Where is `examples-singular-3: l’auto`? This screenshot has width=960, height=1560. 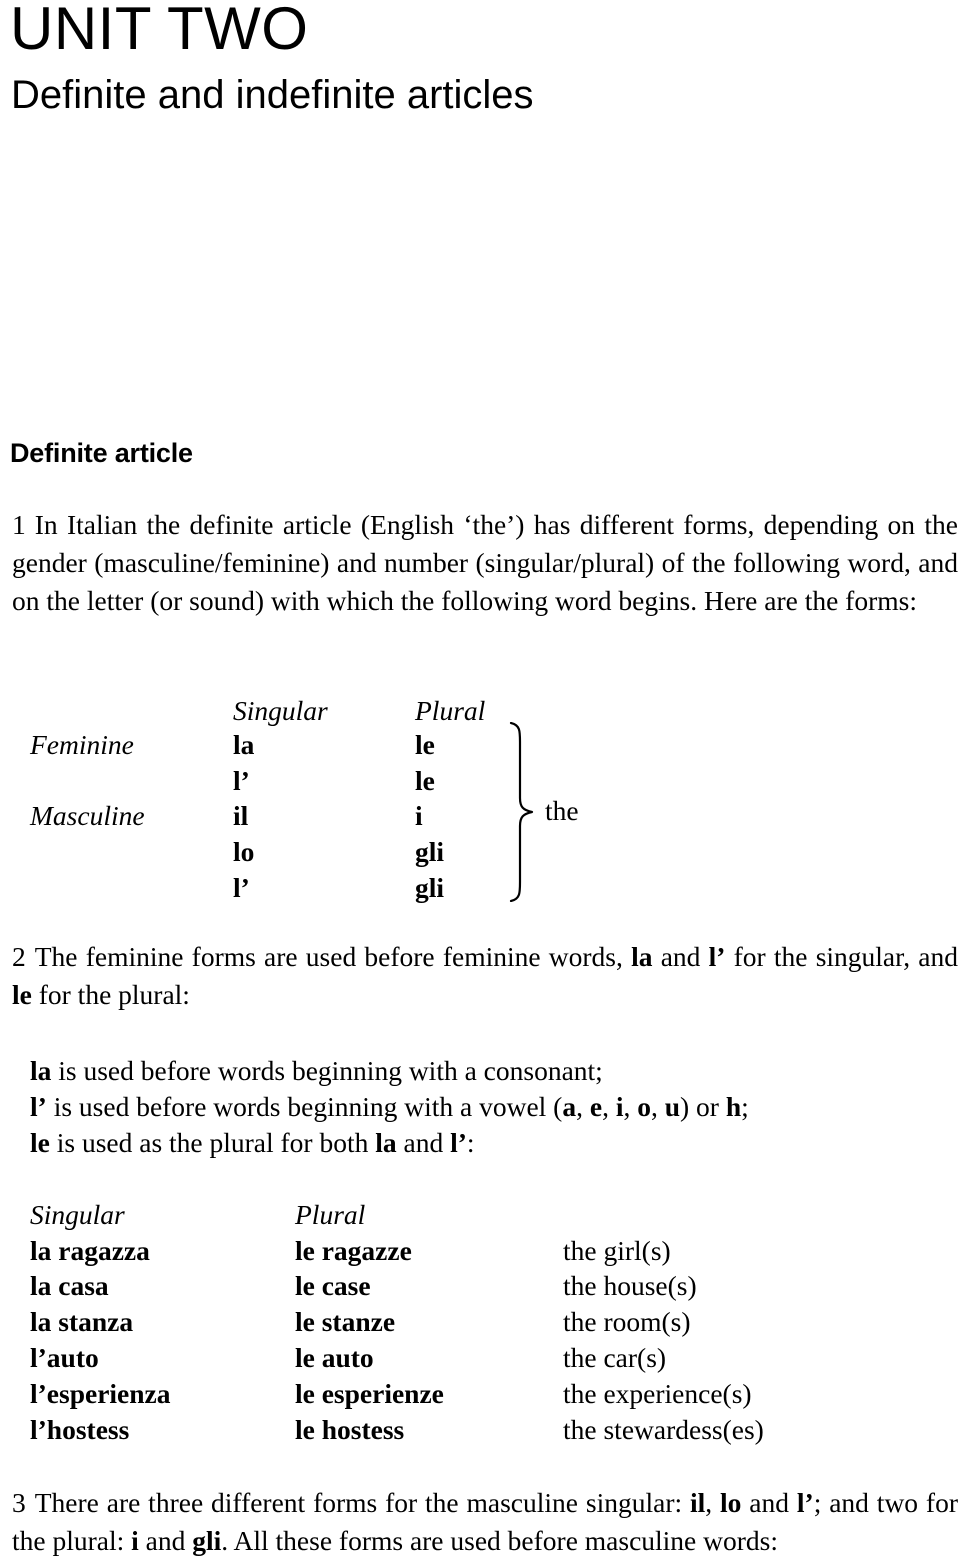 examples-singular-3: l’auto is located at coordinates (64, 1357).